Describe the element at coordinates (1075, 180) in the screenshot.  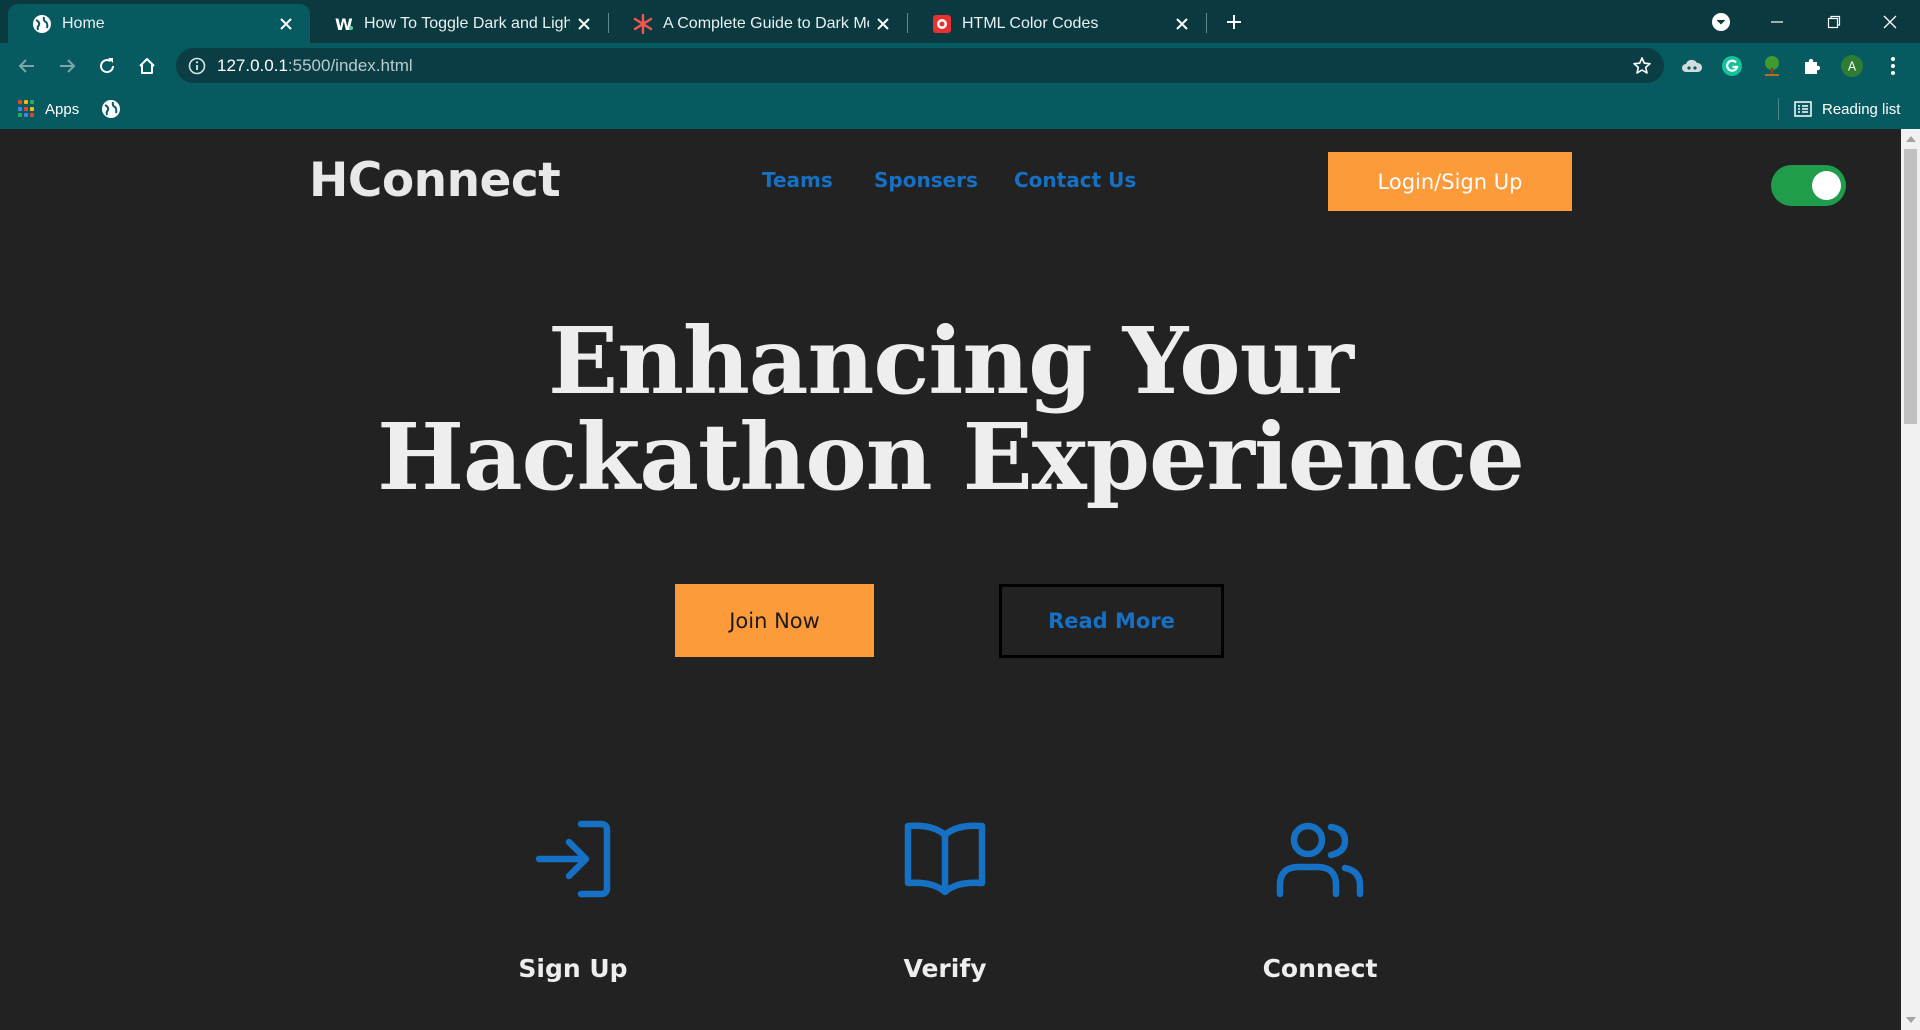
I see `nav-link-contact-us: Contact Us` at that location.